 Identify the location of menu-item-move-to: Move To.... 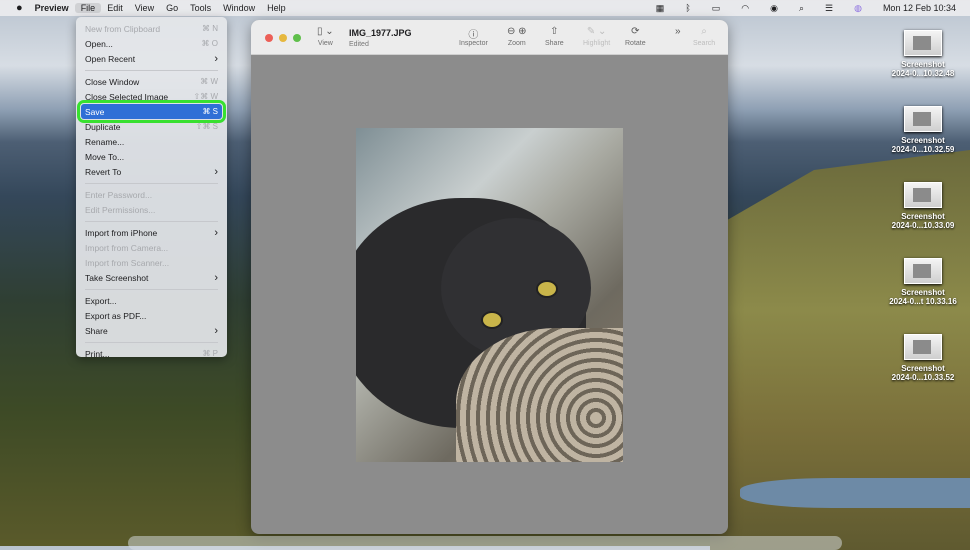
(151, 156).